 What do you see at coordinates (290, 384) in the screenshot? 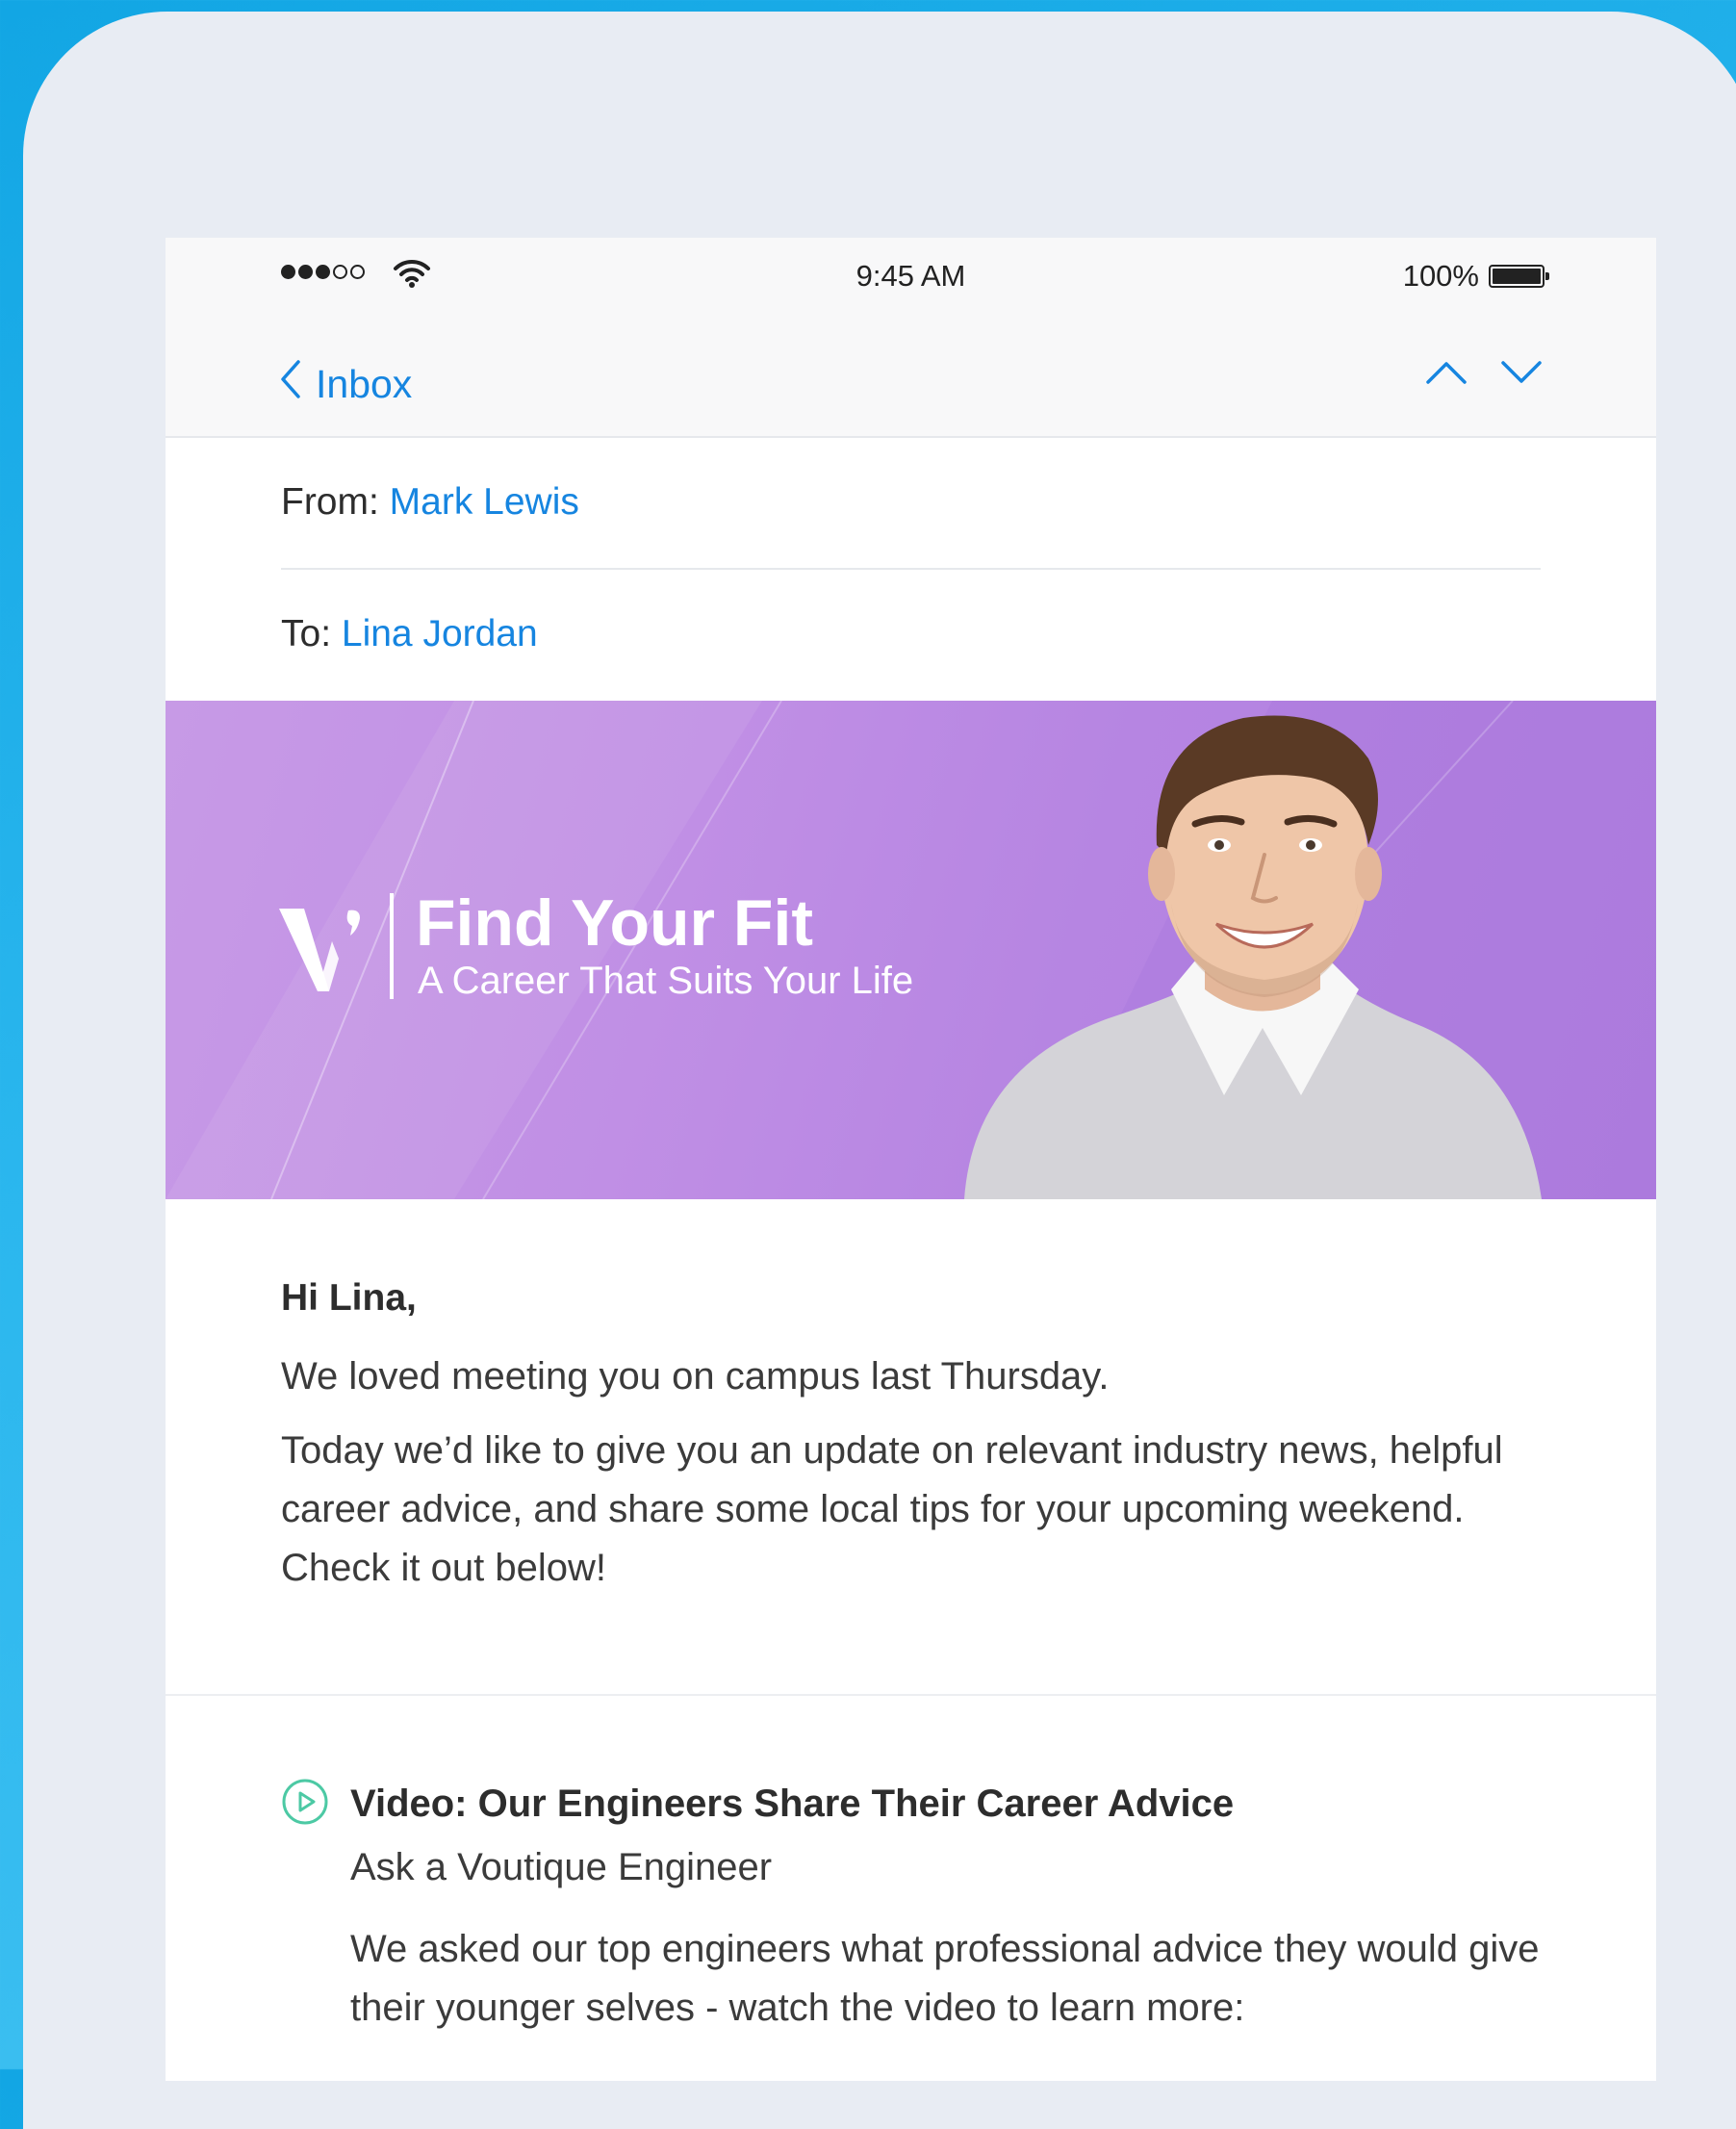
I see `chevron-left-icon` at bounding box center [290, 384].